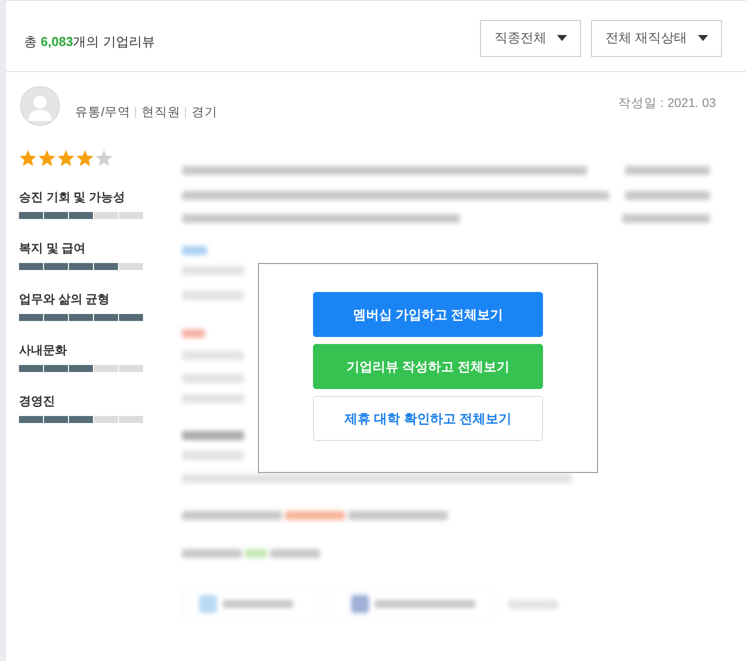  I want to click on filter-dropdown: 전체 재직상태, so click(656, 38).